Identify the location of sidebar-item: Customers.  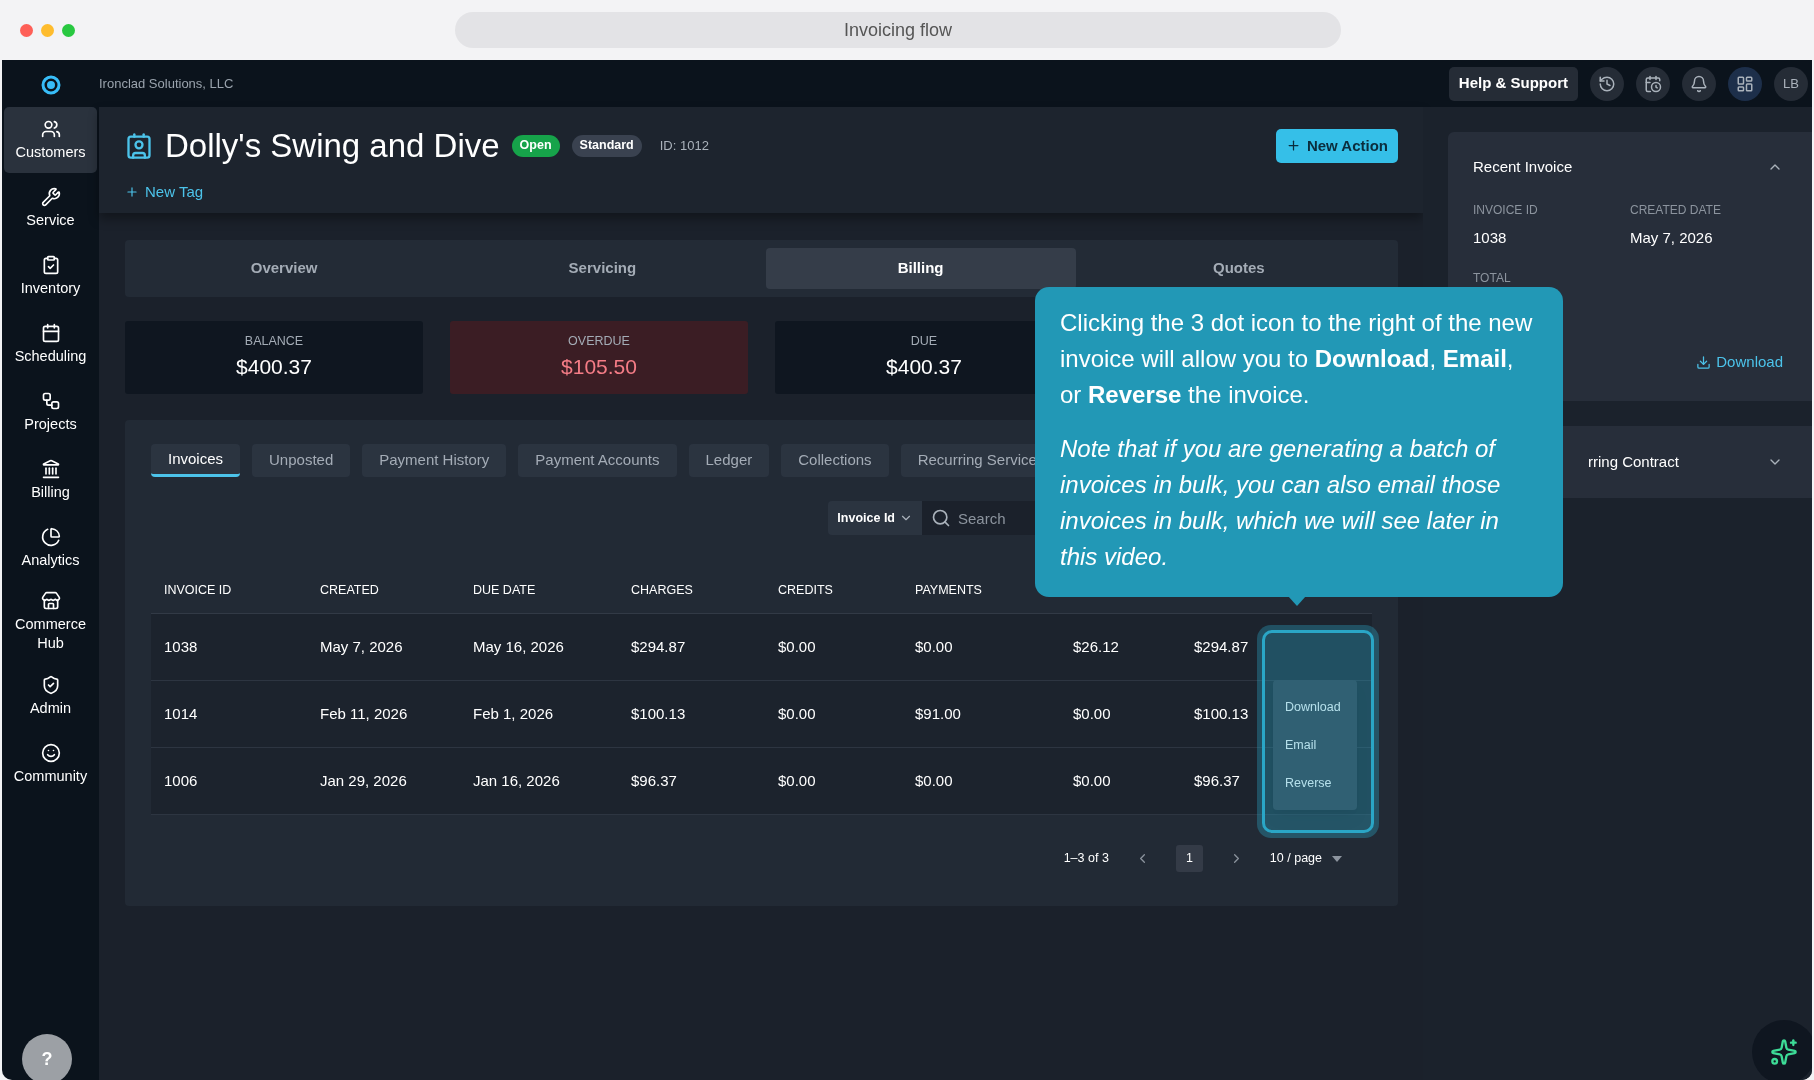
(50, 140).